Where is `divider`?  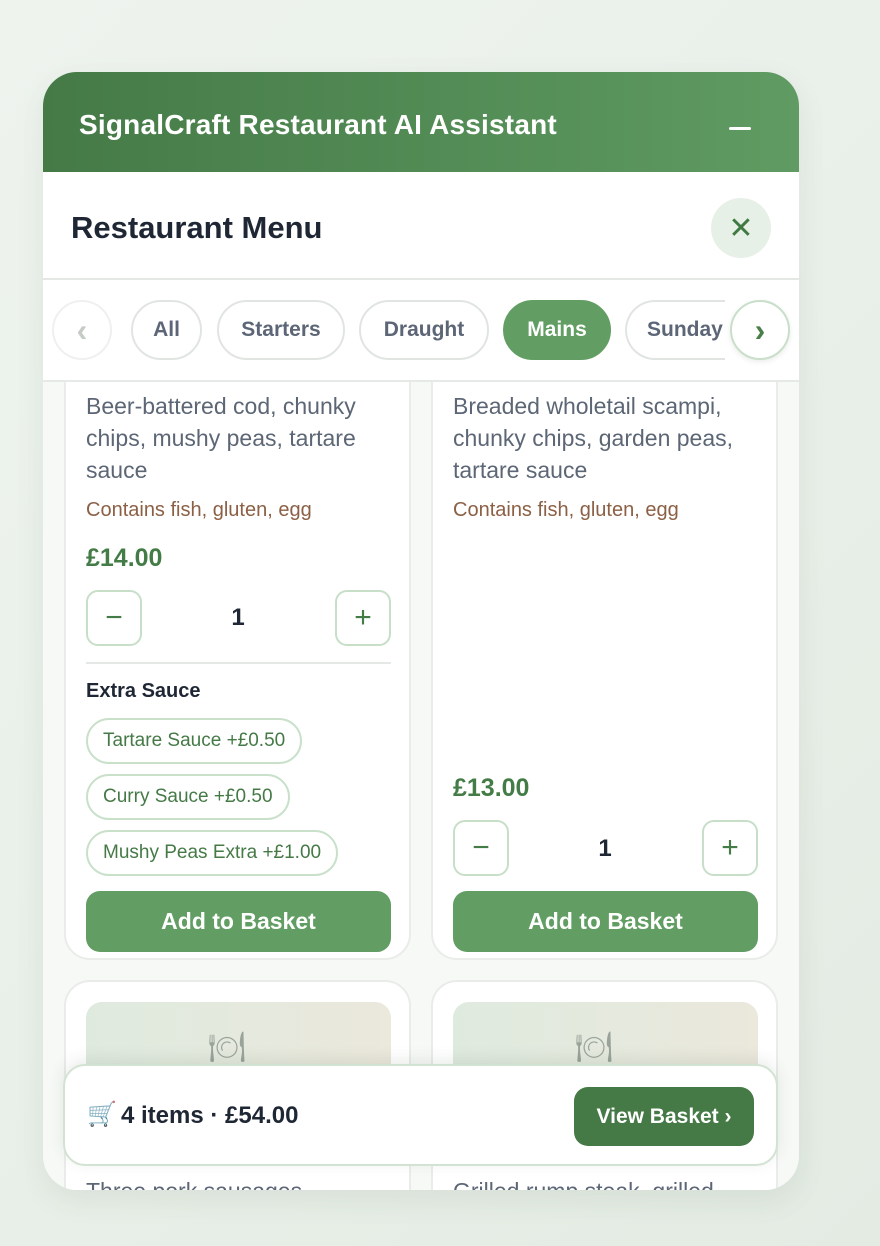
divider is located at coordinates (238, 663).